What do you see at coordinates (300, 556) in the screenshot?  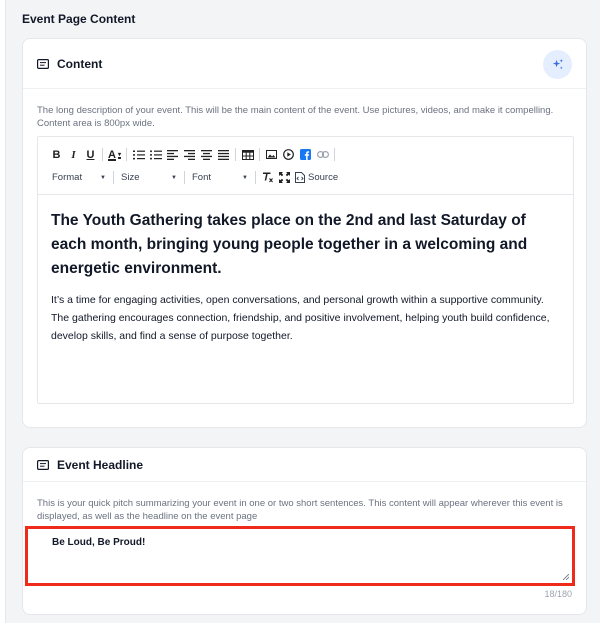 I see `event-headline-textarea: Be Loud, Be Proud!` at bounding box center [300, 556].